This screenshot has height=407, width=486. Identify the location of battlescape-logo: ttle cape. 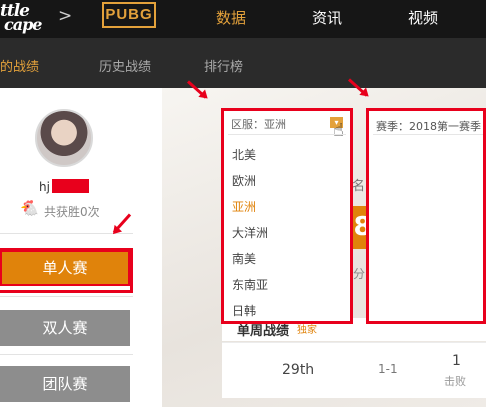
(21, 18).